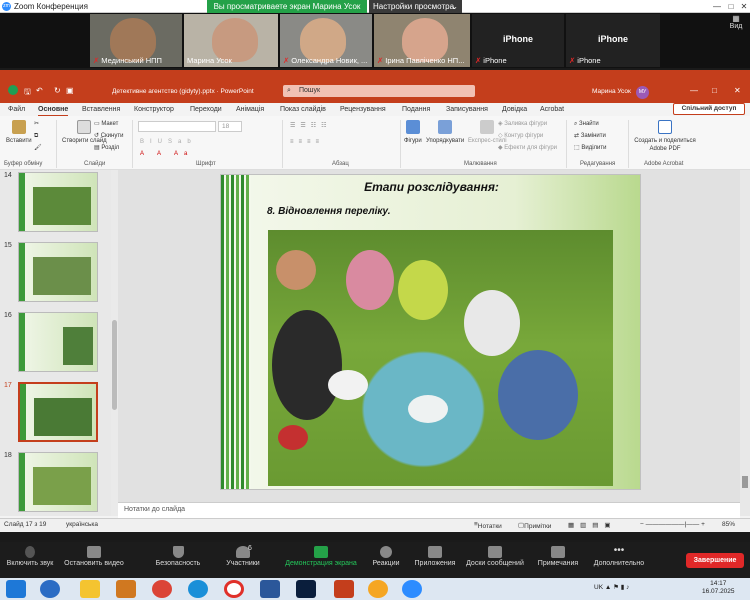 The width and height of the screenshot is (750, 600). Describe the element at coordinates (303, 109) in the screenshot. I see `tab-slideshow: Показ слайдів` at that location.